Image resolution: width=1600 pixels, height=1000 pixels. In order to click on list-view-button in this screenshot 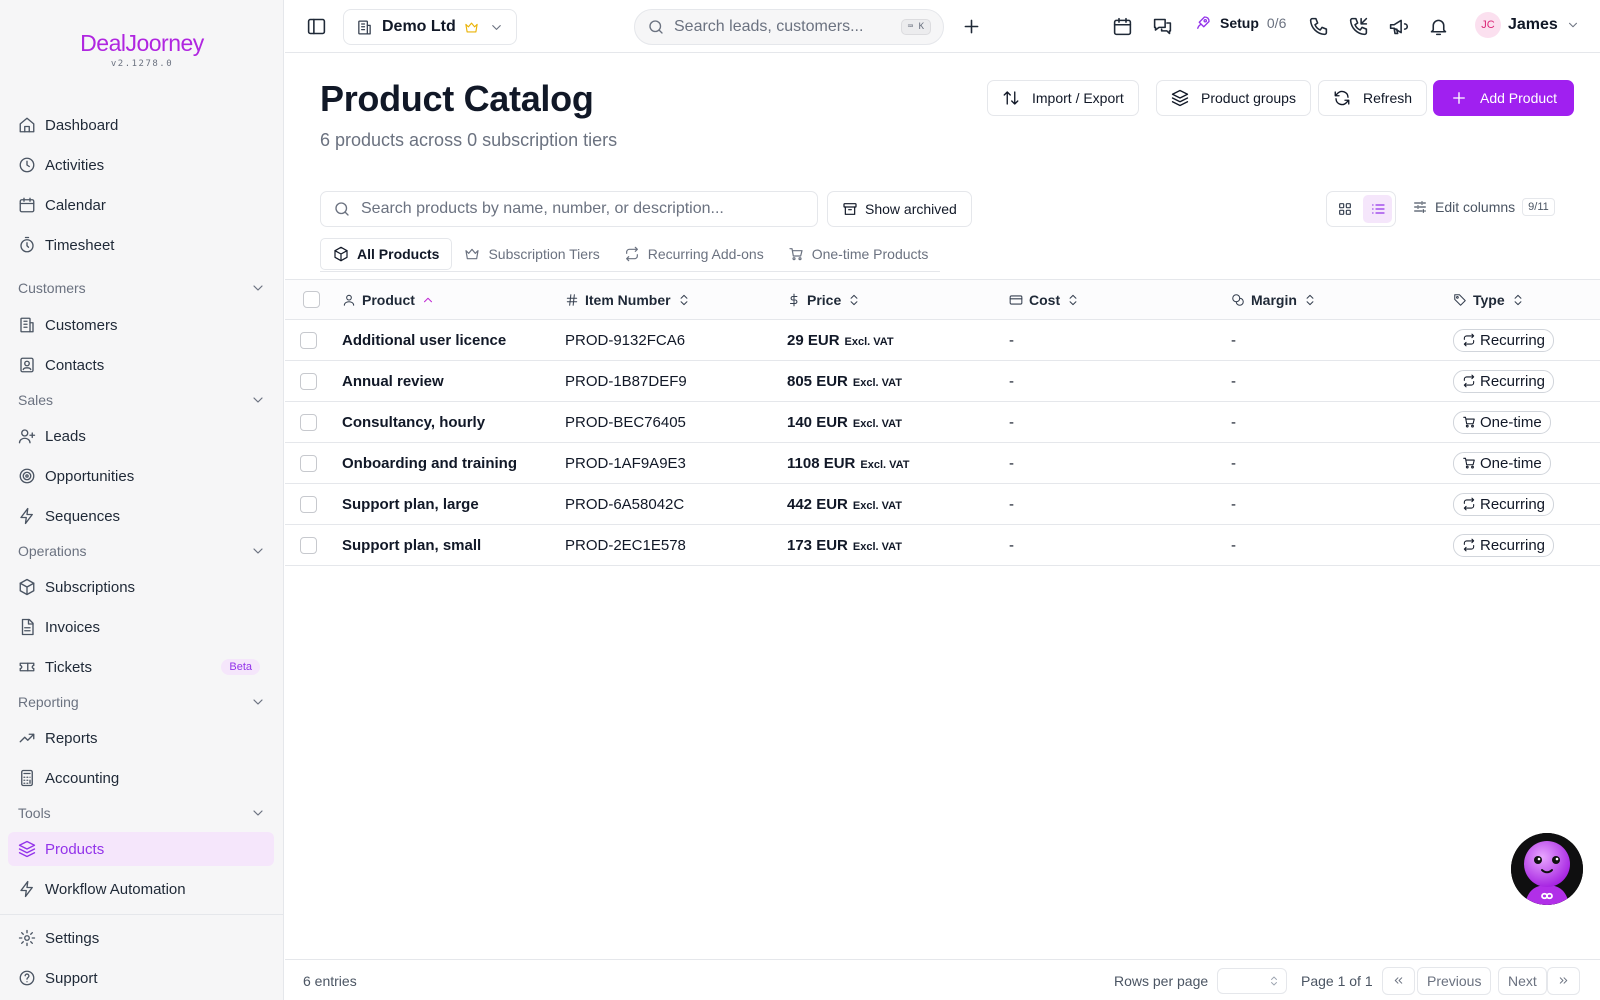, I will do `click(1377, 209)`.